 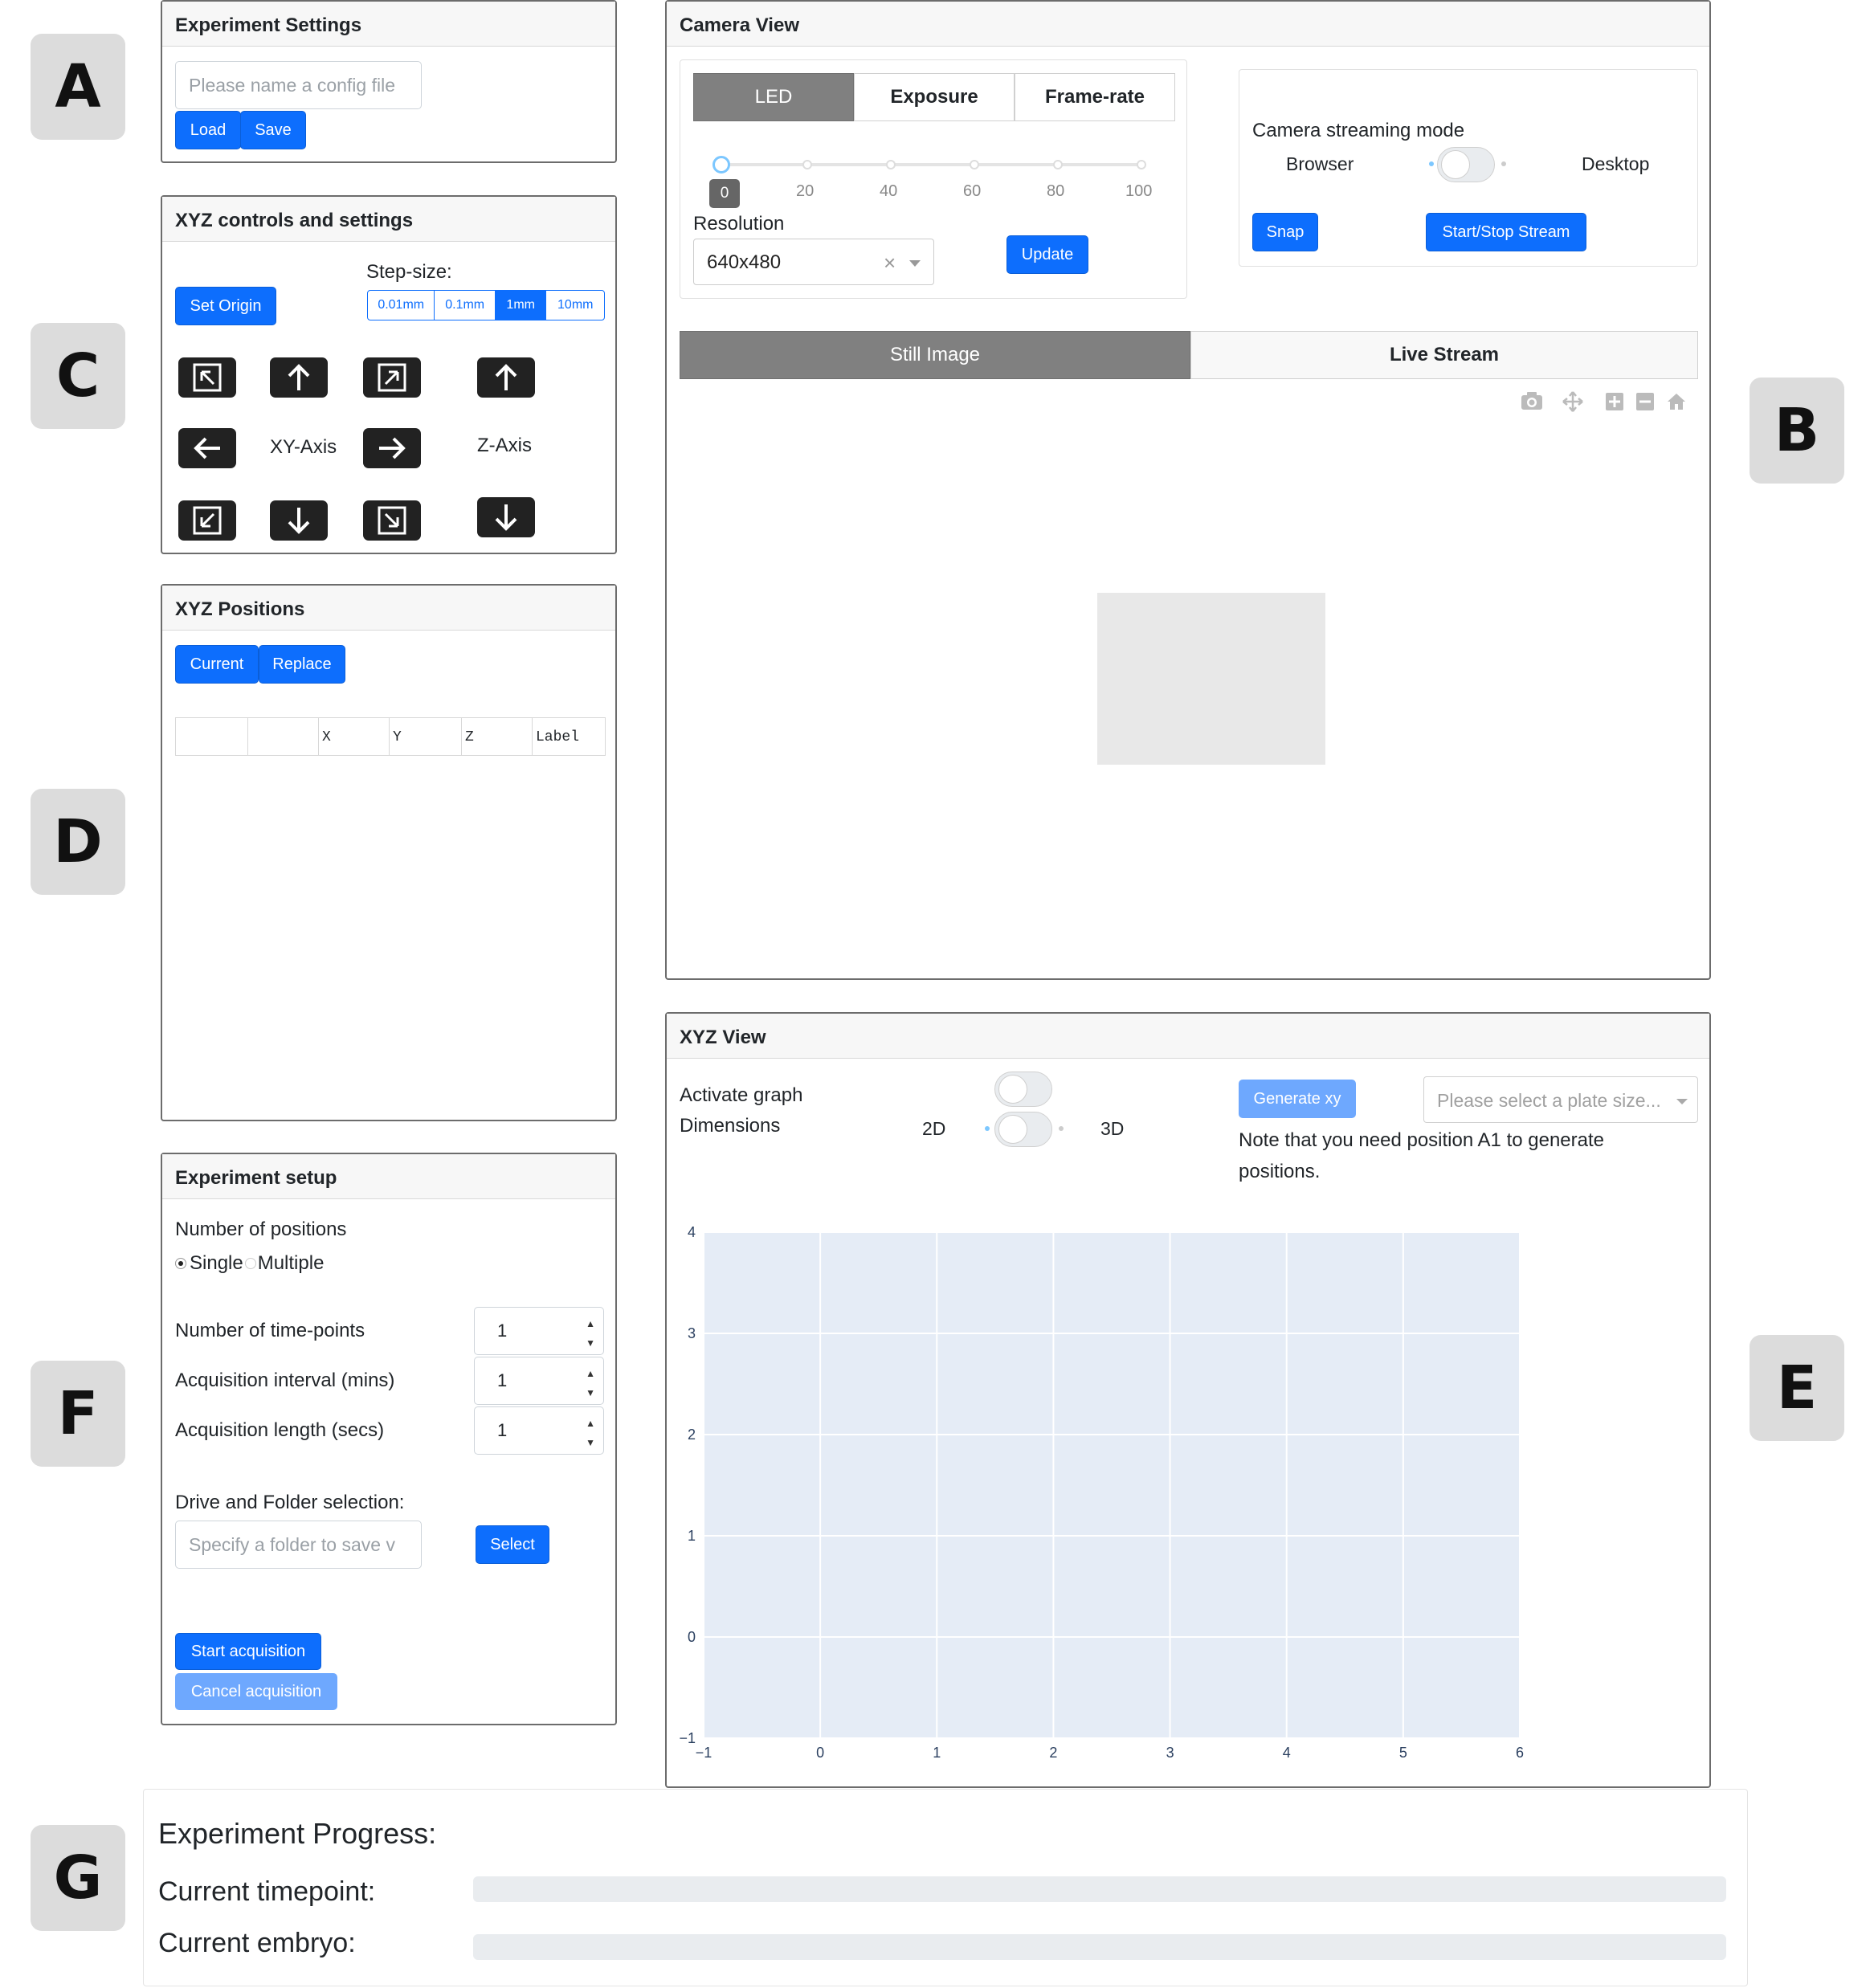 I want to click on interval-stepper: 1 ▲ ▼, so click(x=539, y=1381).